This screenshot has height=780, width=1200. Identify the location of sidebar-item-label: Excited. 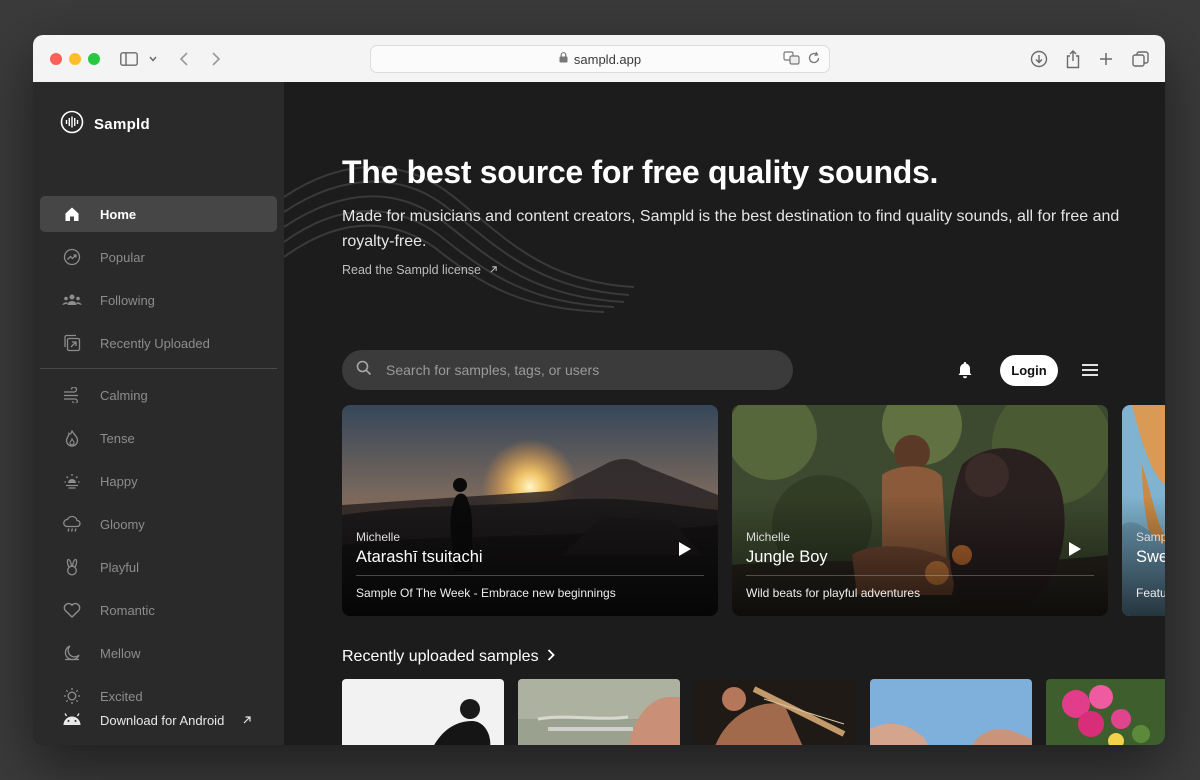
(121, 696).